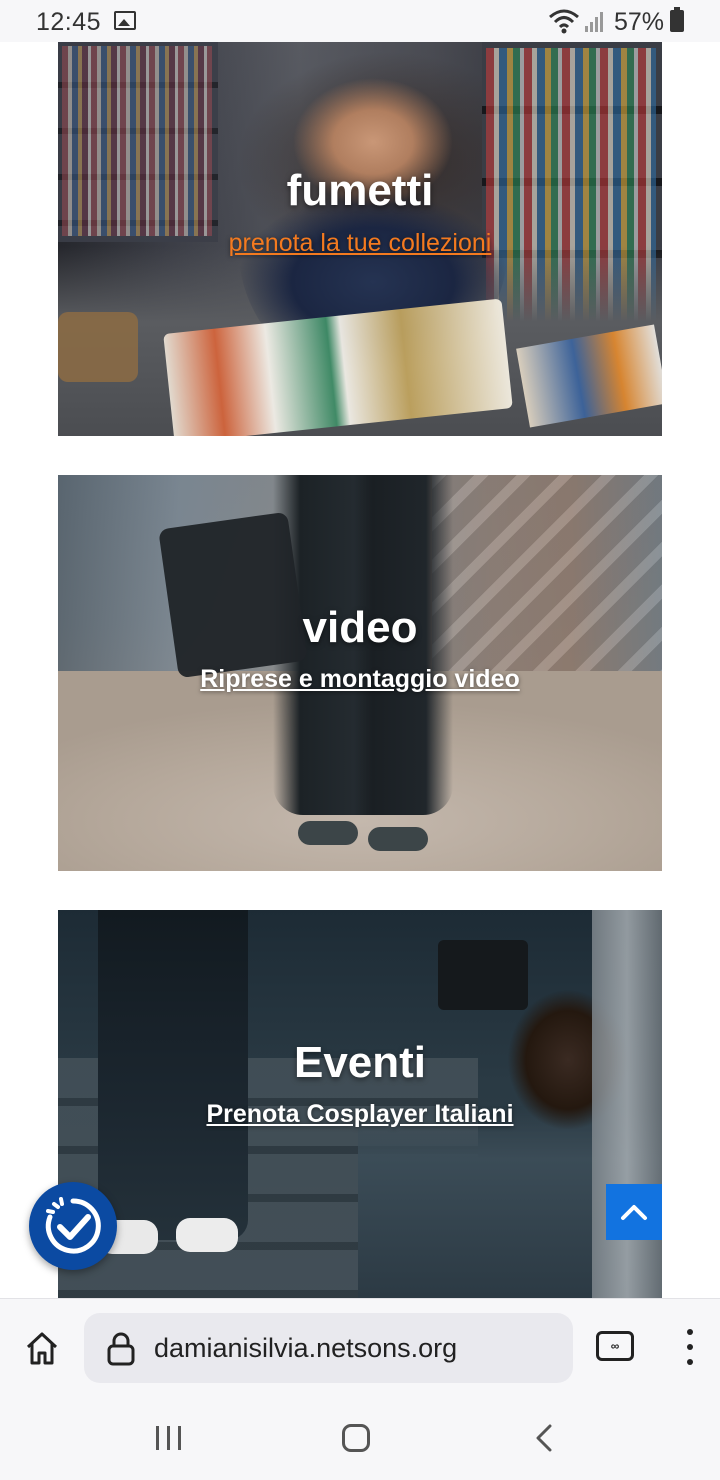  Describe the element at coordinates (356, 1438) in the screenshot. I see `home-circle-icon` at that location.